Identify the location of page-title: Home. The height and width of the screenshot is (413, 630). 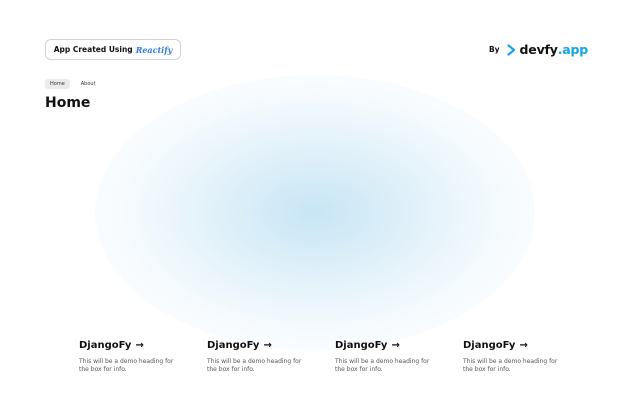
(68, 103).